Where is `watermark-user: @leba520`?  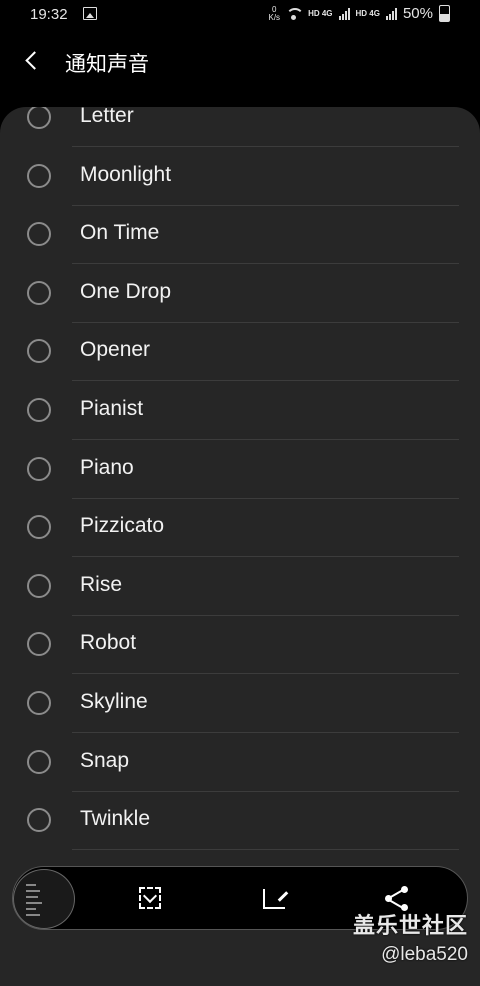 watermark-user: @leba520 is located at coordinates (424, 954).